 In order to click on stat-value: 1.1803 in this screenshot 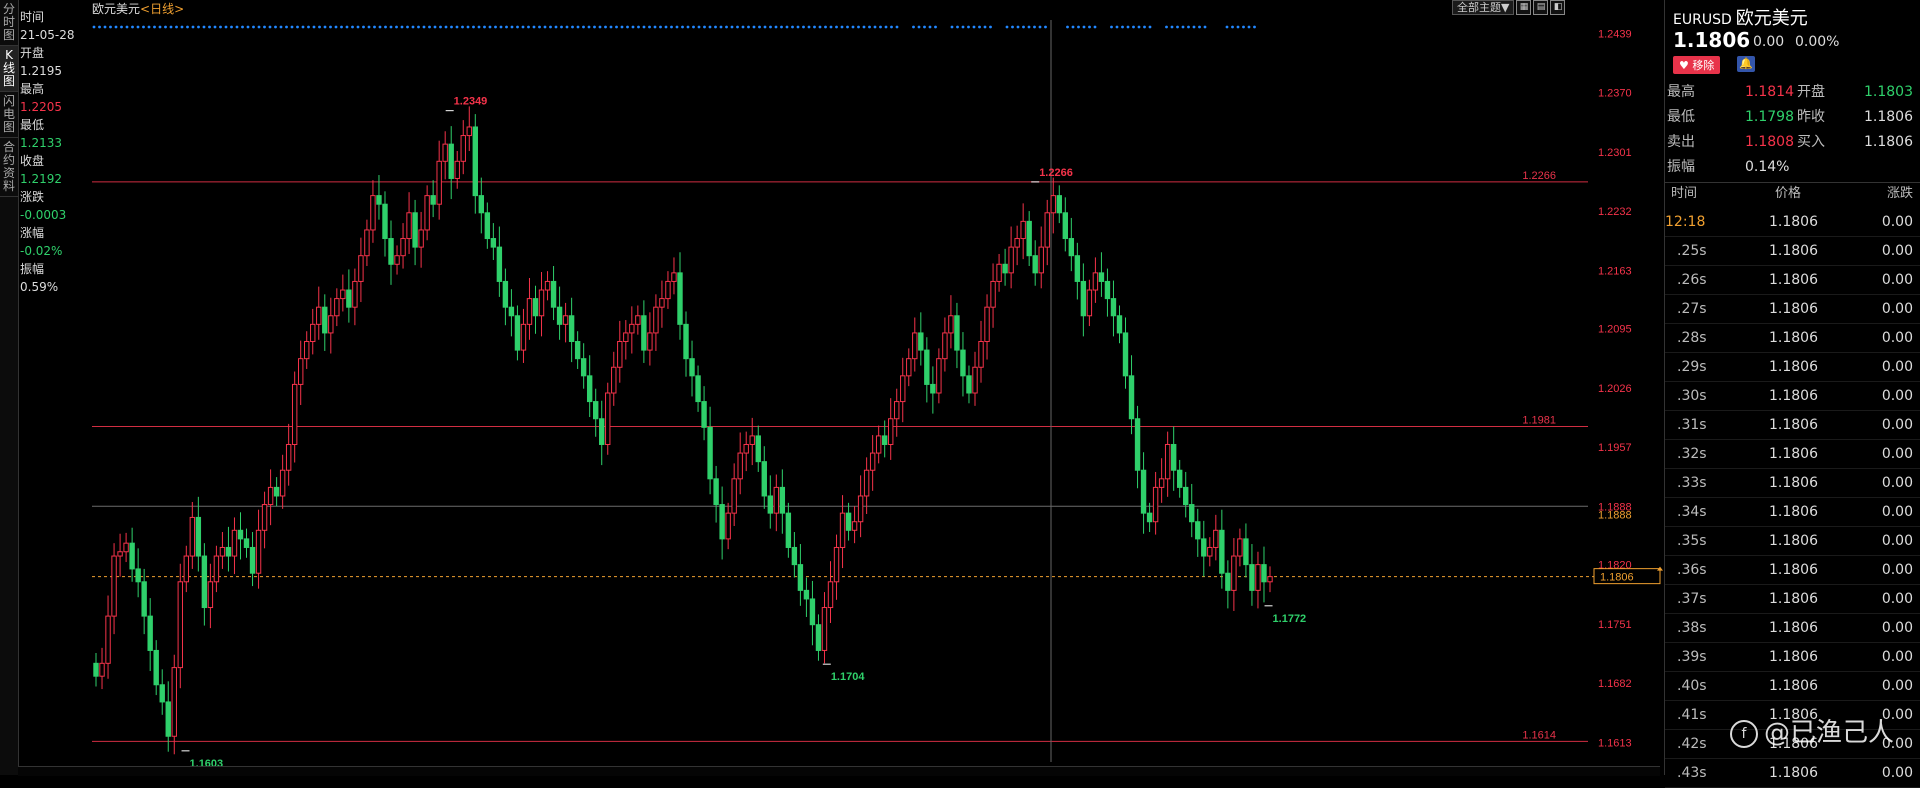, I will do `click(1888, 92)`.